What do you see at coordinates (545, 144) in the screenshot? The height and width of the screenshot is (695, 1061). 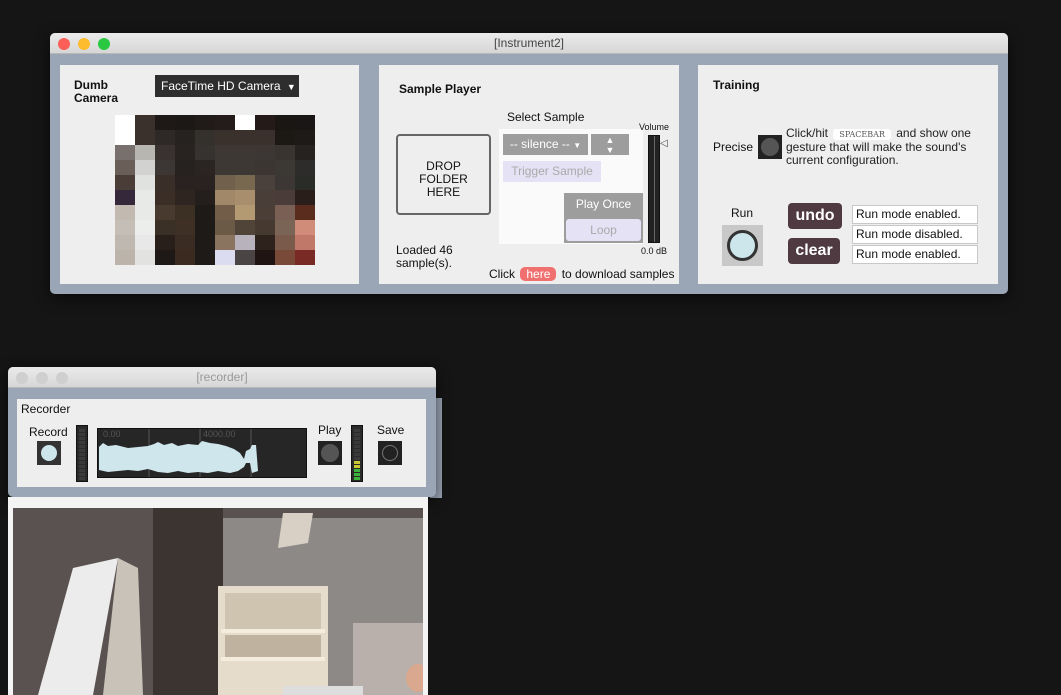 I see `sample-select: -- silence -- ▼` at bounding box center [545, 144].